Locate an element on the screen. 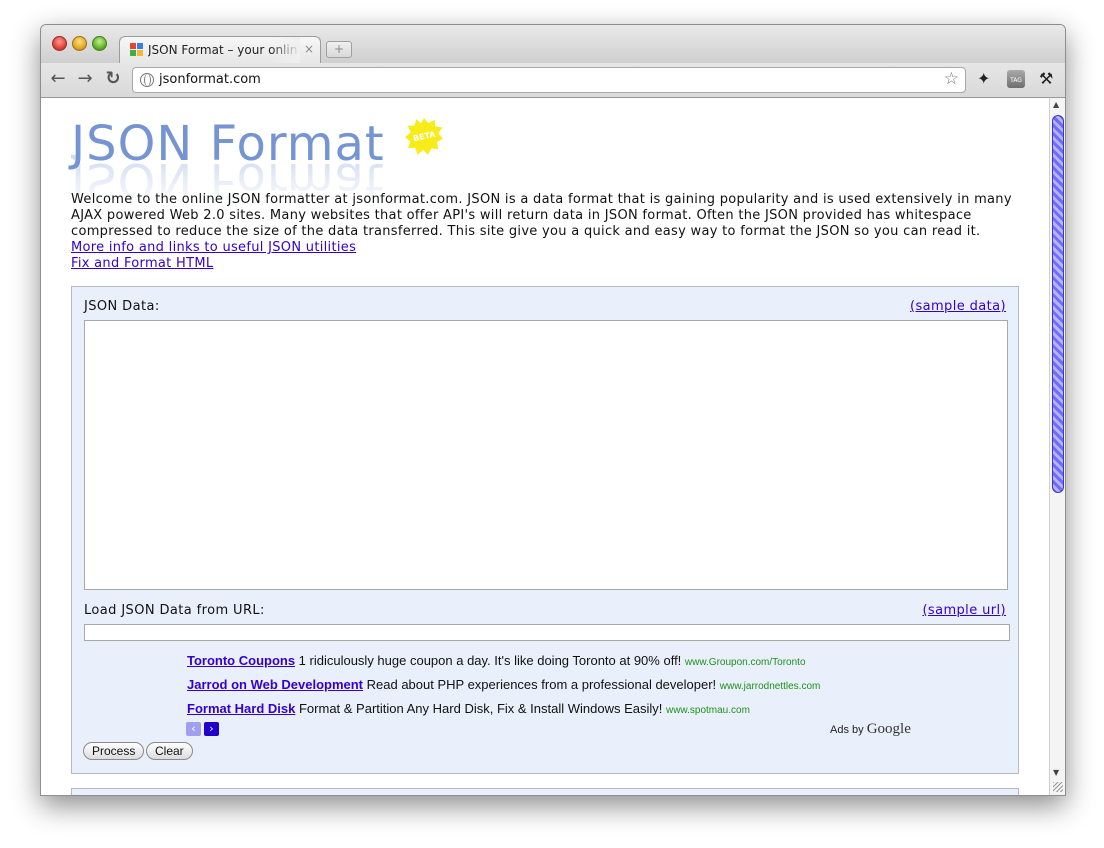  ad-url: www.Groupon.com/Toronto is located at coordinates (745, 662).